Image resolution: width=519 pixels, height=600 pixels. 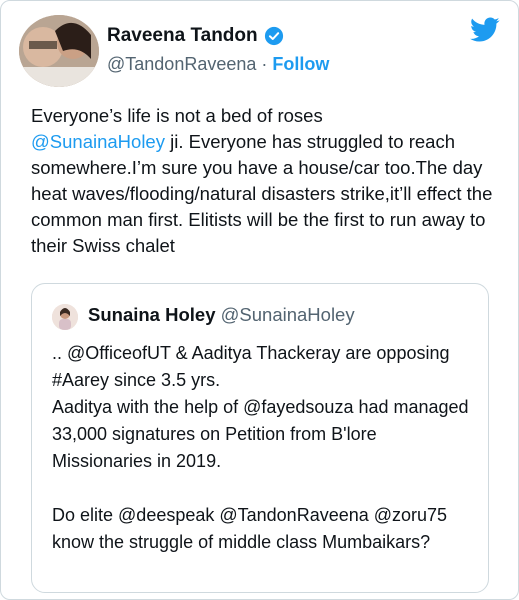 I want to click on mention-link: @SunainaHoley, so click(x=98, y=141).